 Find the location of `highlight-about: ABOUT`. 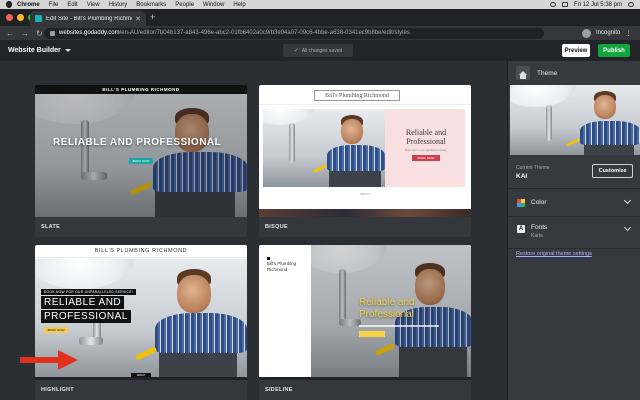

highlight-about: ABOUT is located at coordinates (141, 375).